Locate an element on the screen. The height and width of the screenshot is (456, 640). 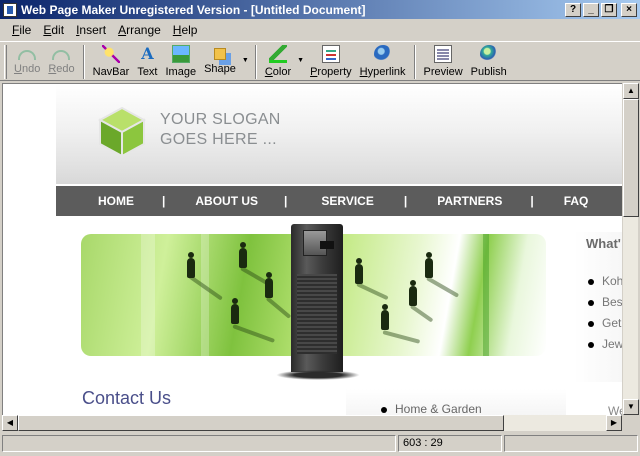
status-extra is located at coordinates (571, 443).